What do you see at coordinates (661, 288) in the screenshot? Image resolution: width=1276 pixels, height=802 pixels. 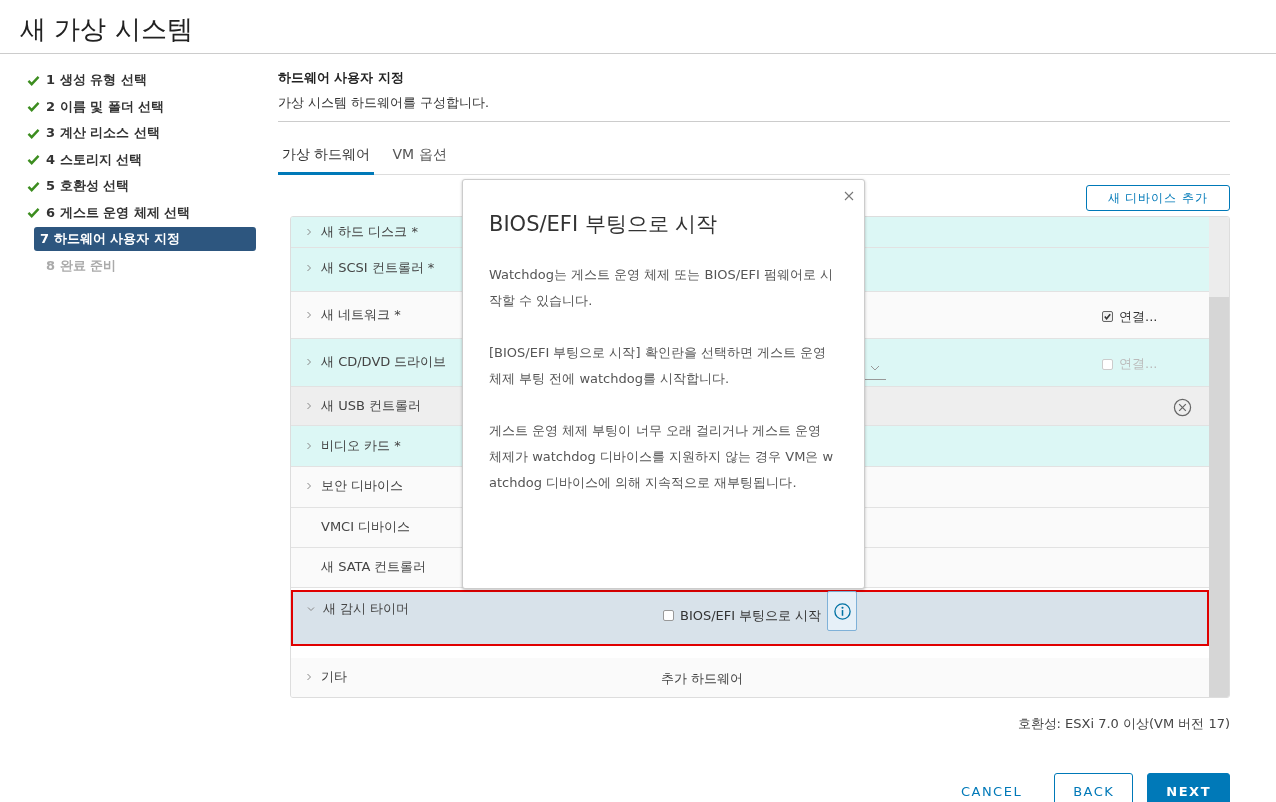 I see `help-text: Watchdog는 게스트 운영 체제 또는 BIOS/EFI 펌웨어로 시작할 수 있습니다.` at bounding box center [661, 288].